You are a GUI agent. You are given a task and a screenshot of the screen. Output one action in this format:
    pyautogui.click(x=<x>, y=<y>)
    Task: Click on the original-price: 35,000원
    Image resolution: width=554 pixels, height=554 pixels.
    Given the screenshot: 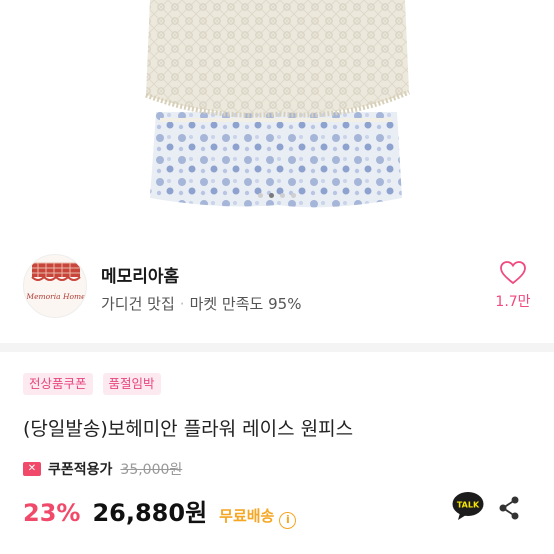 What is the action you would take?
    pyautogui.click(x=151, y=470)
    